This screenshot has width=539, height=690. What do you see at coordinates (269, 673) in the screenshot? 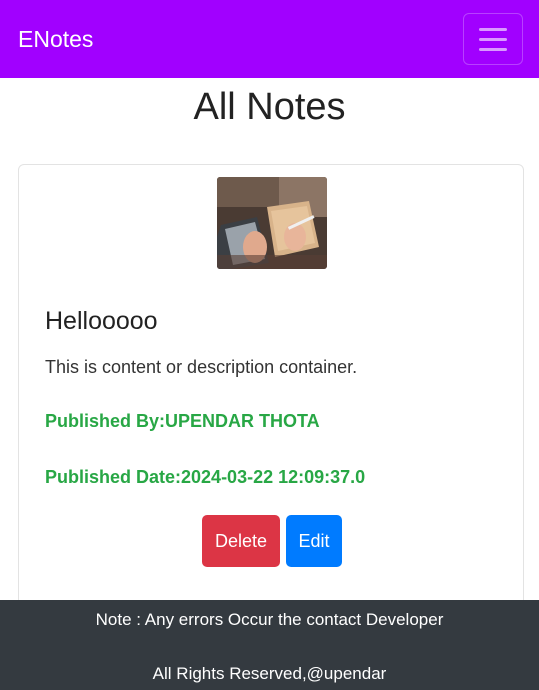
I see `footer-rights: All Rights Reserved,@upendar` at bounding box center [269, 673].